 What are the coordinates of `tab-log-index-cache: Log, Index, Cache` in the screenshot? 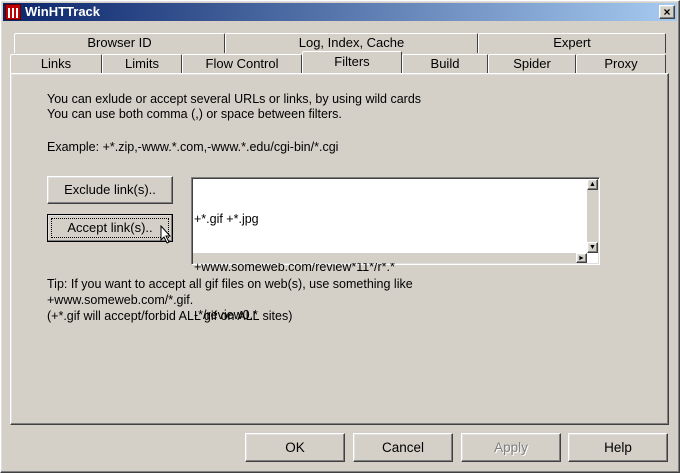 It's located at (351, 43).